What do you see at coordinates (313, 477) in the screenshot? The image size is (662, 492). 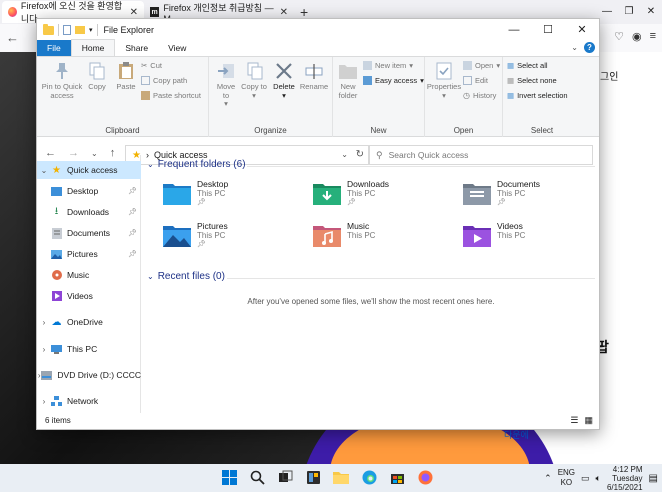 I see `widgets-icon` at bounding box center [313, 477].